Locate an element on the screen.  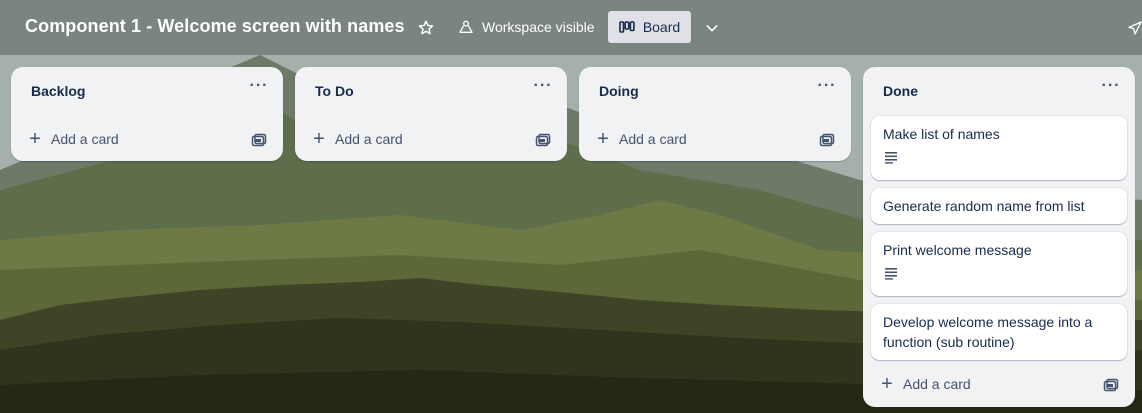
card-item: Print welcome message is located at coordinates (999, 264).